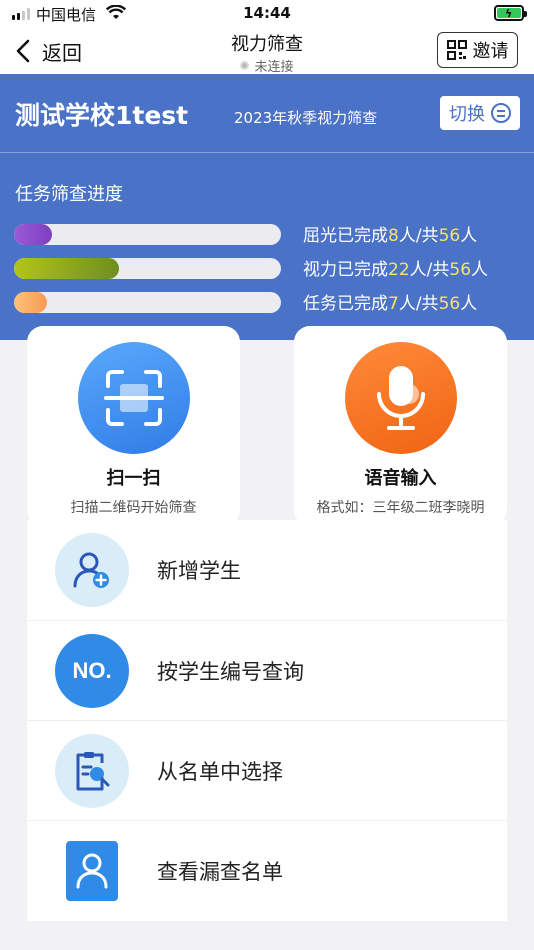 Image resolution: width=534 pixels, height=950 pixels. I want to click on nav-bar: 返回 视力筛查 未连接 邀请, so click(267, 51).